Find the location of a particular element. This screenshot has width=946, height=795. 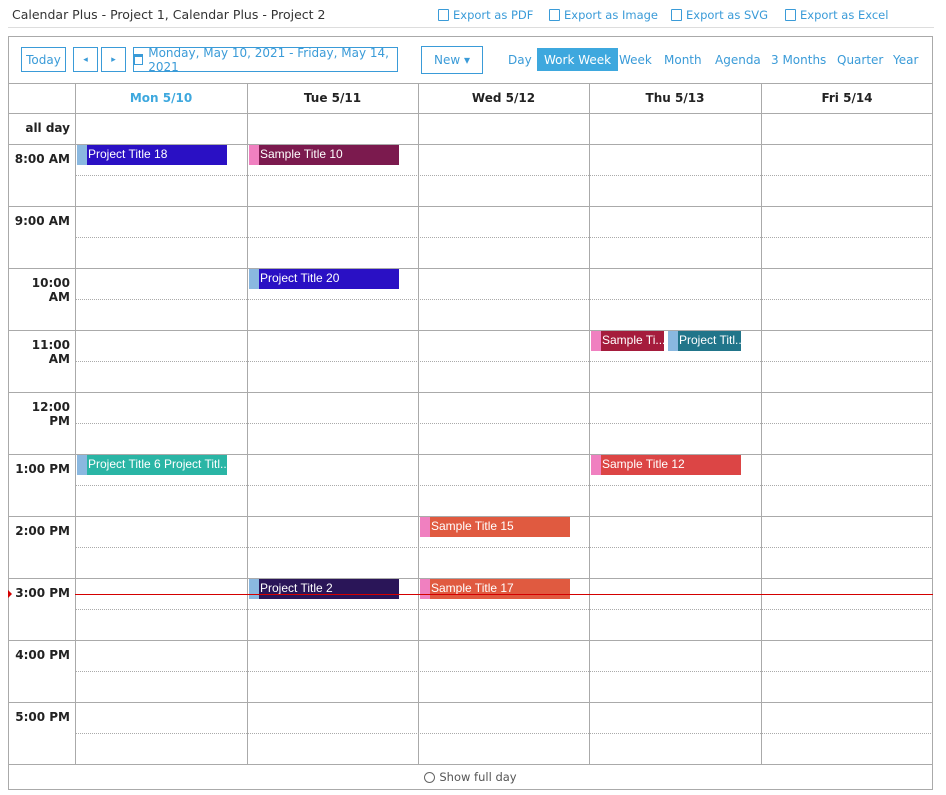

day-header: Tue 5/11 is located at coordinates (332, 98).